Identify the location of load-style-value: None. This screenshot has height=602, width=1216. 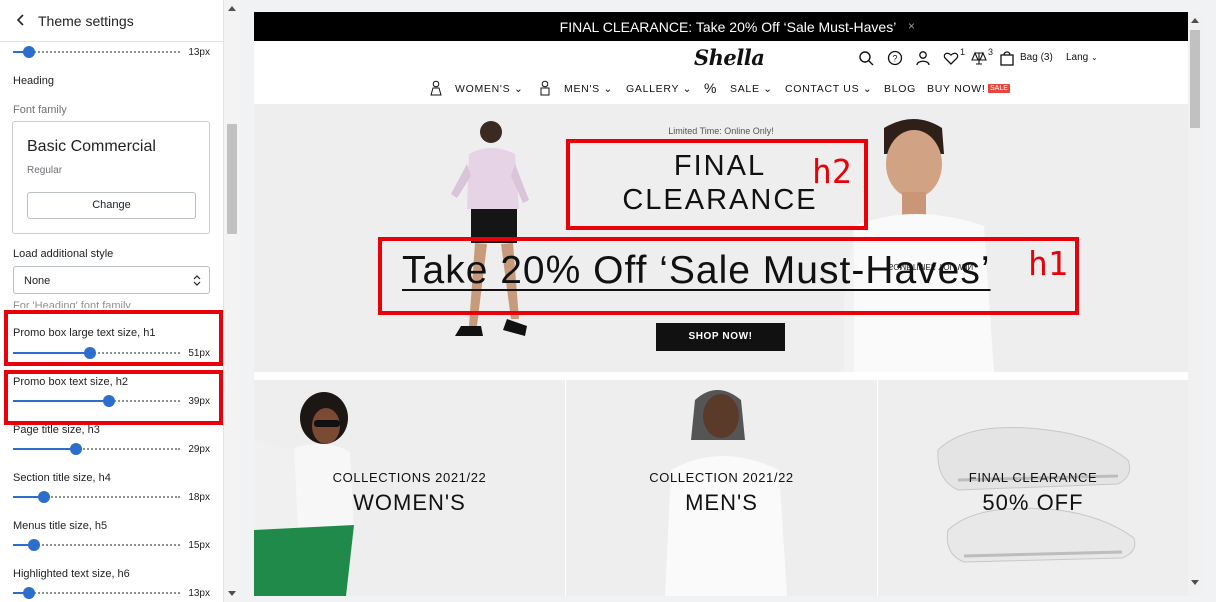
(37, 281).